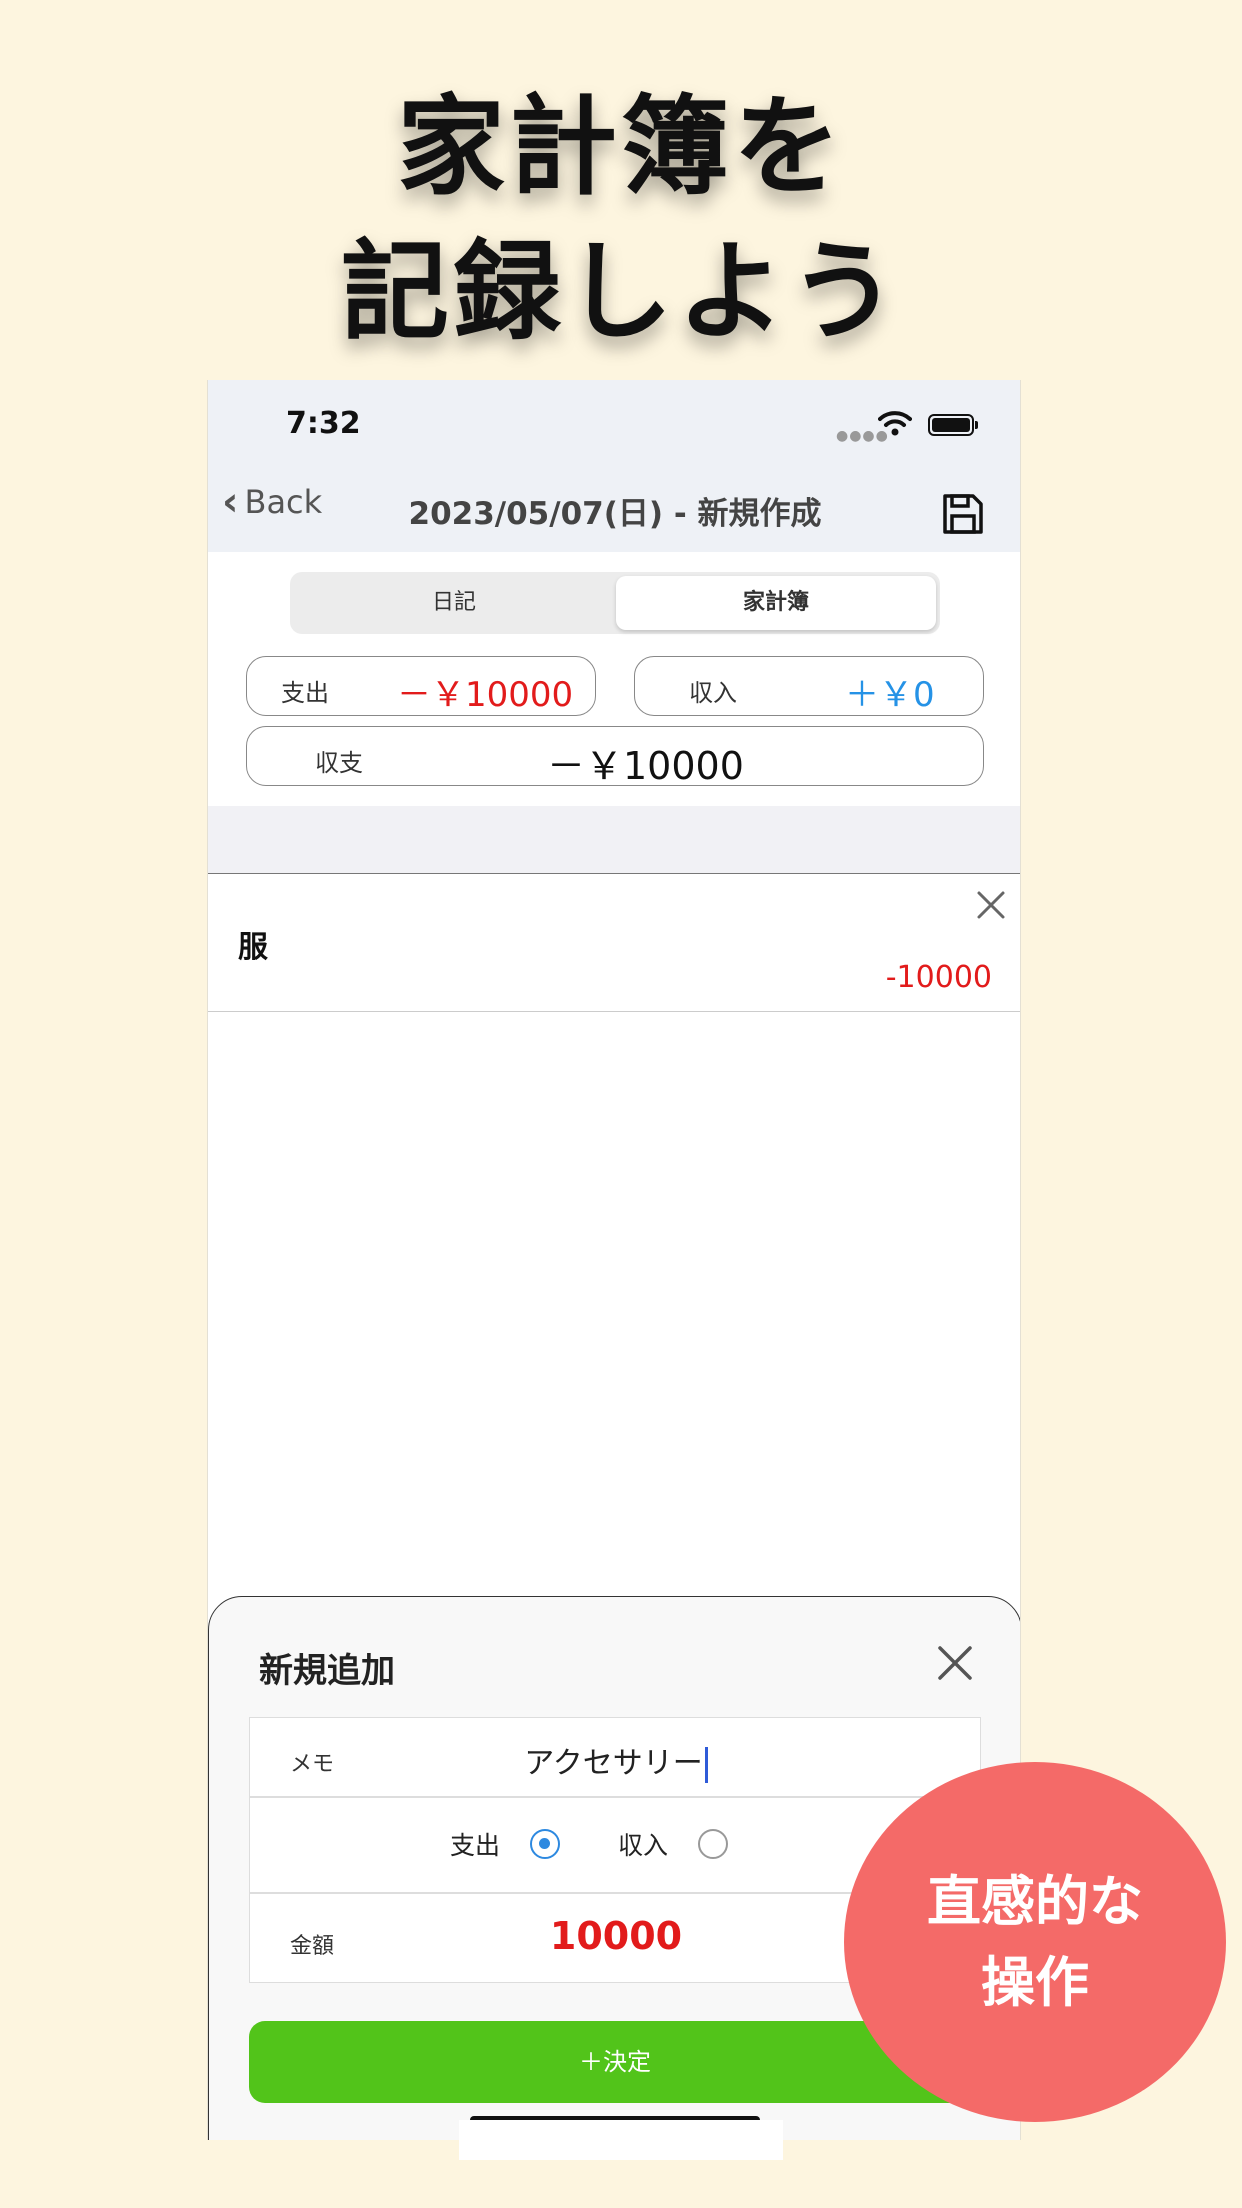 This screenshot has width=1242, height=2208. I want to click on memo-input: アクセサリー, so click(616, 1760).